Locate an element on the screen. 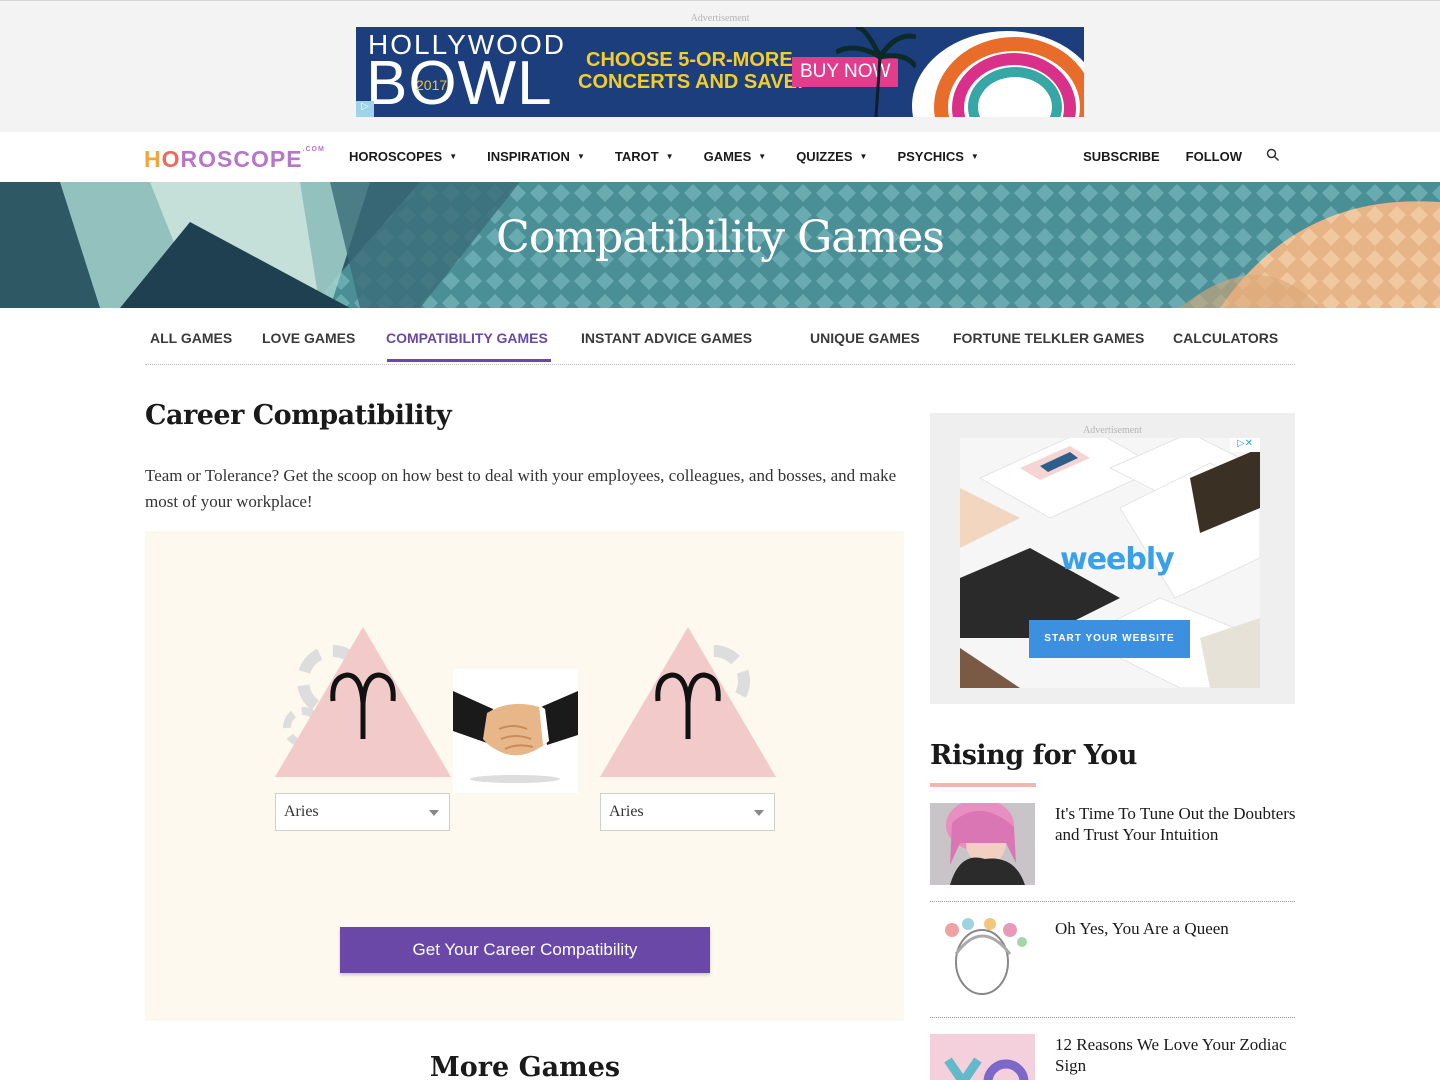  nav-quizzes: QUIZZES ▼ is located at coordinates (831, 156).